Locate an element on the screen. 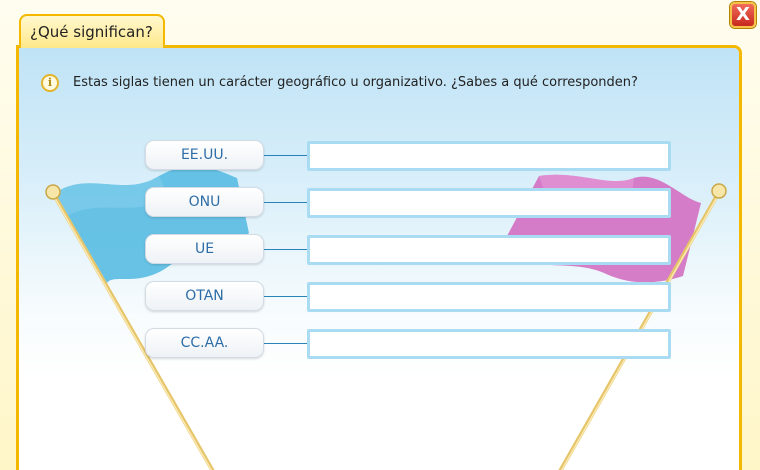  window-title: ¿Qué significan? is located at coordinates (91, 32).